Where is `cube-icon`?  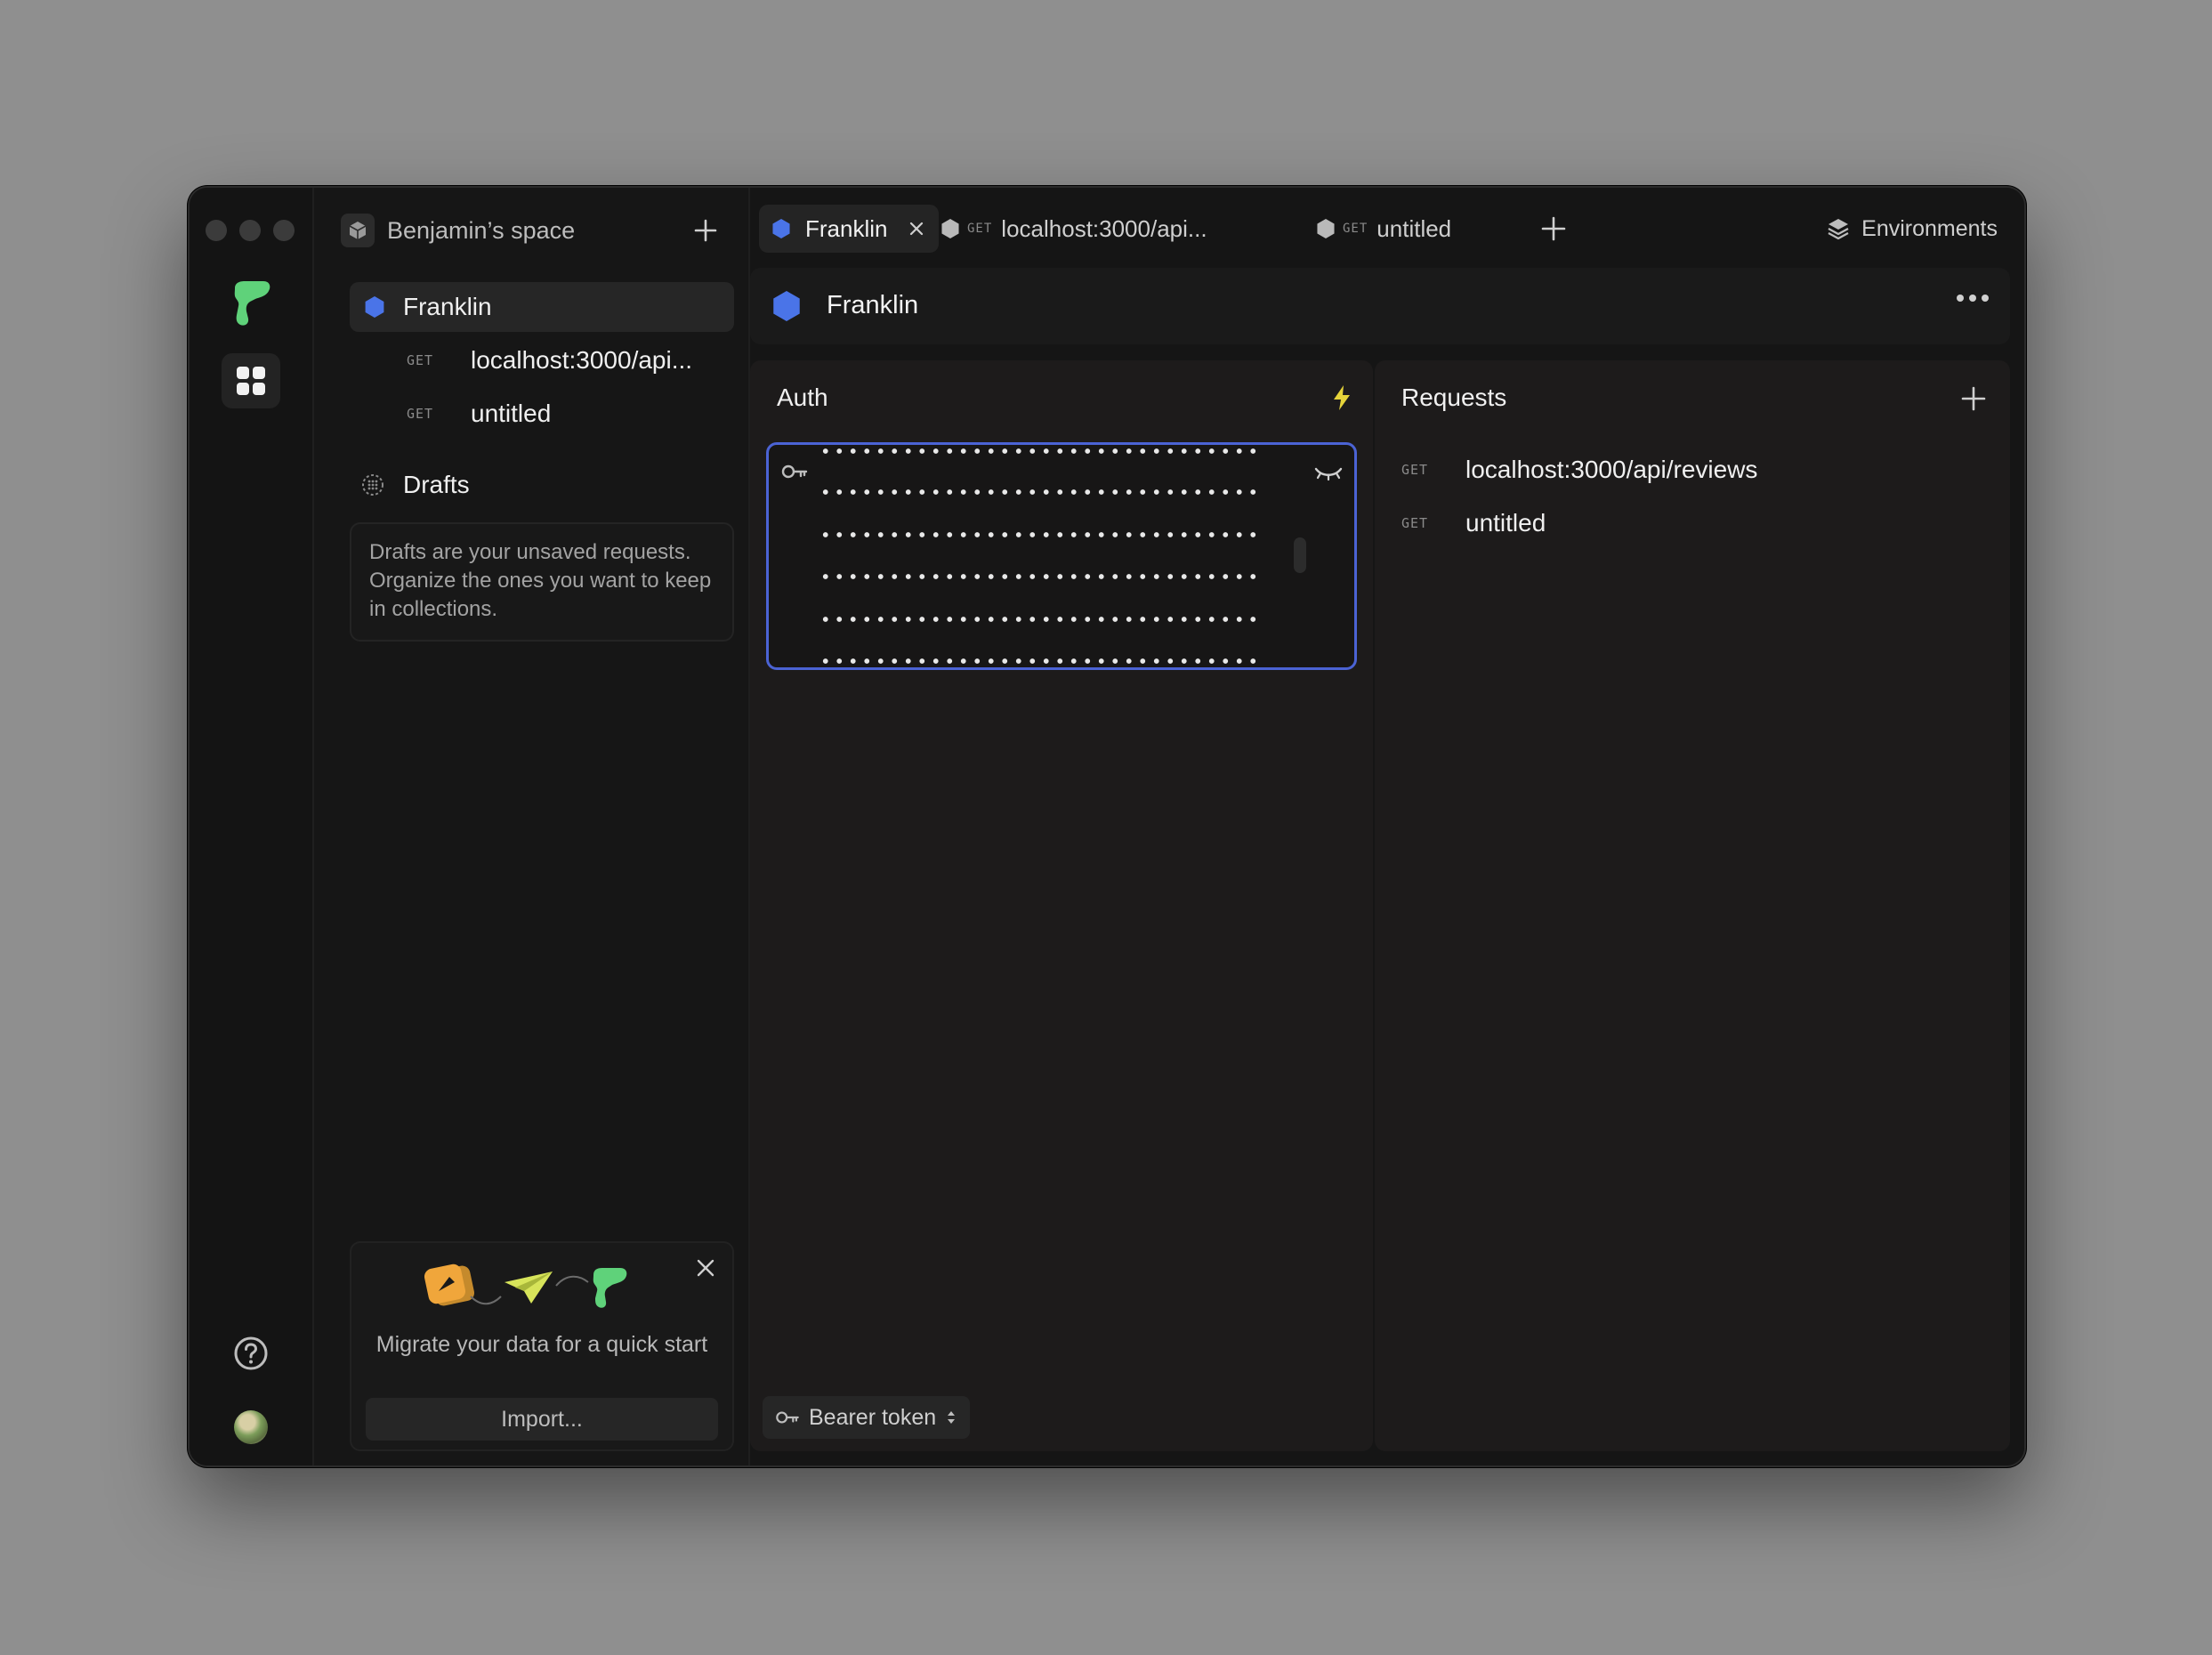
cube-icon is located at coordinates (358, 230).